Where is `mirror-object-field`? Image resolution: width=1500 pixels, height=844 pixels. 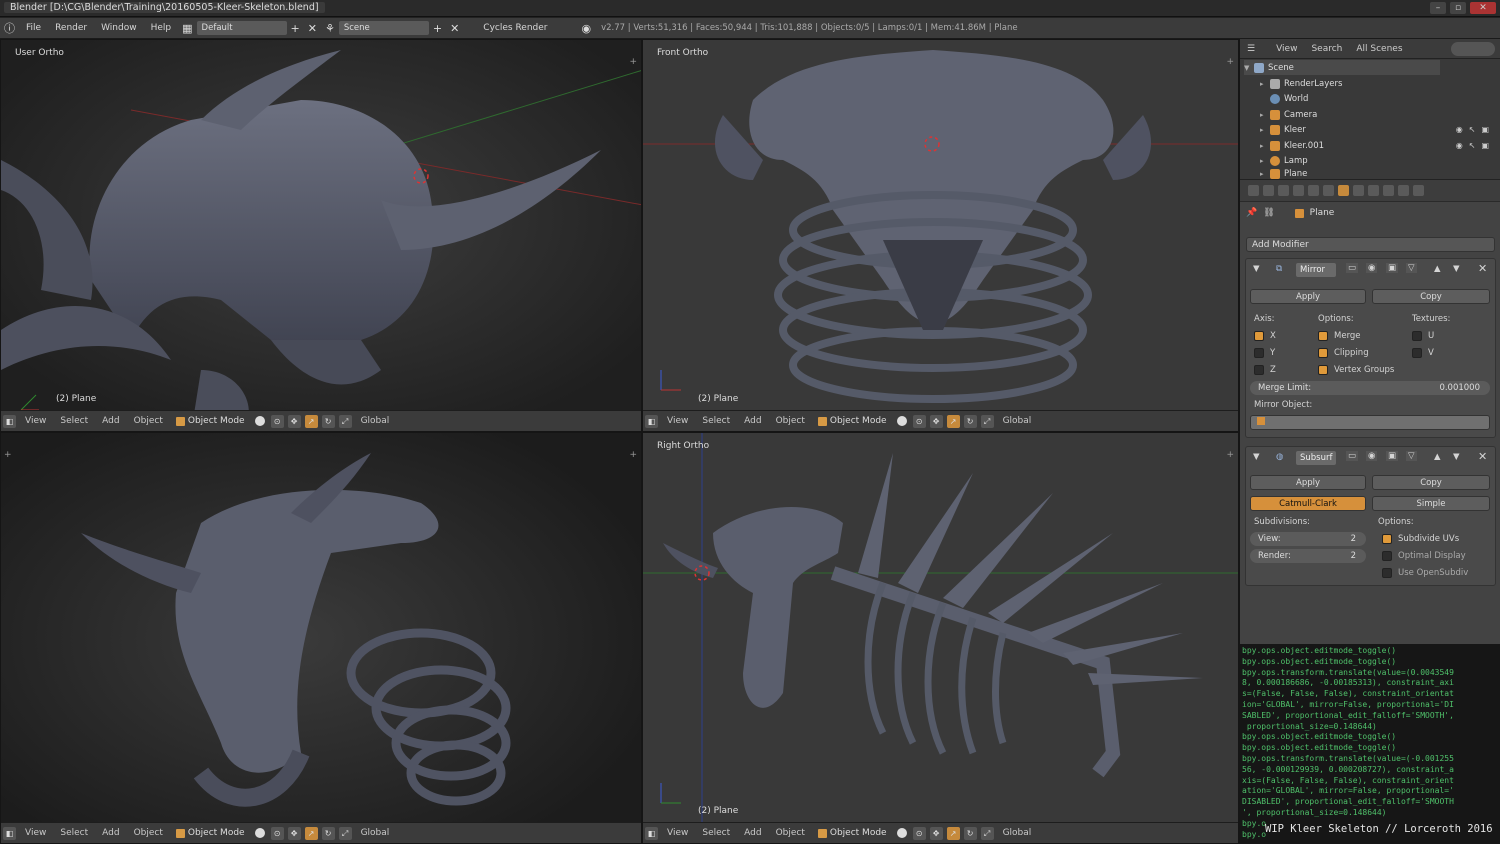
mirror-object-field is located at coordinates (1370, 422).